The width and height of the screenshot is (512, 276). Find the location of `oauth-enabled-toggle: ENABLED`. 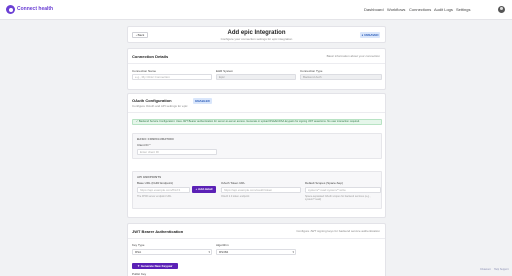

oauth-enabled-toggle: ENABLED is located at coordinates (202, 101).